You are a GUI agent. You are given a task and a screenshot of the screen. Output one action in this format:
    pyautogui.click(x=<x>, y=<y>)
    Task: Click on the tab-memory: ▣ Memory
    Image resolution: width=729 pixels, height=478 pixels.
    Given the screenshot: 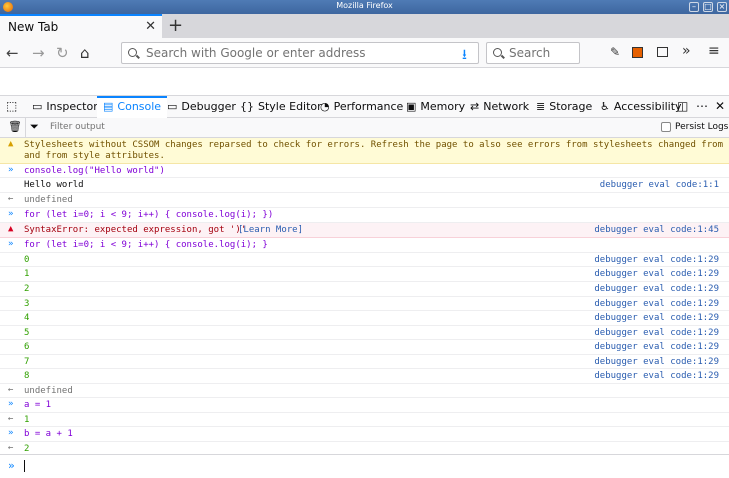 What is the action you would take?
    pyautogui.click(x=435, y=107)
    